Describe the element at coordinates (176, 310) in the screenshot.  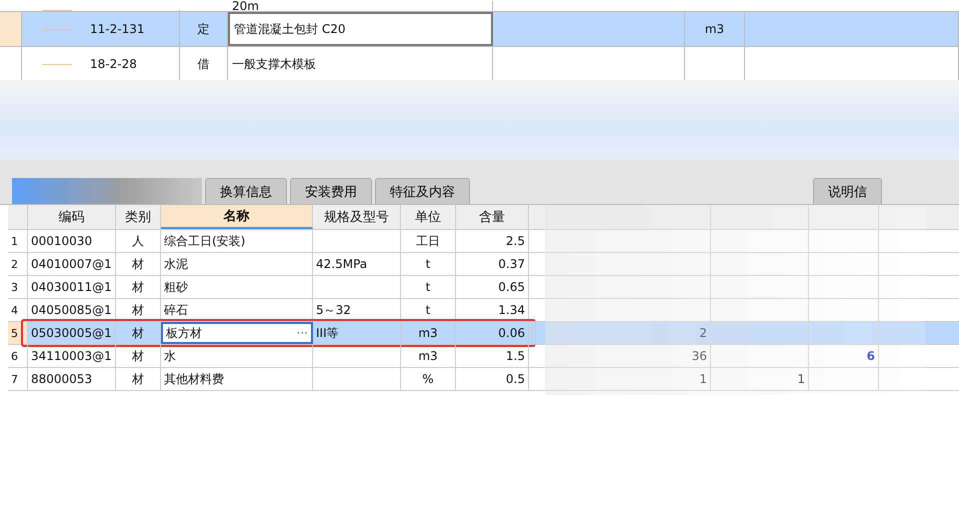
I see `table-cell: 碎石` at that location.